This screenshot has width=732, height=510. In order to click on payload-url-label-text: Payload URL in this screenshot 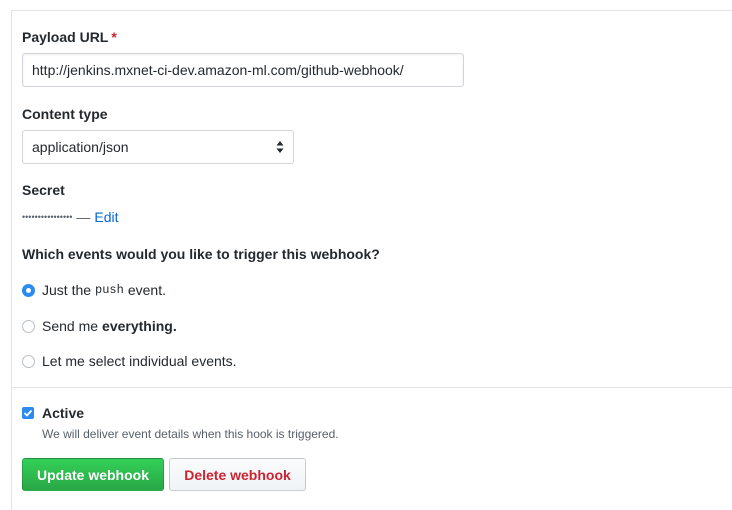, I will do `click(65, 37)`.